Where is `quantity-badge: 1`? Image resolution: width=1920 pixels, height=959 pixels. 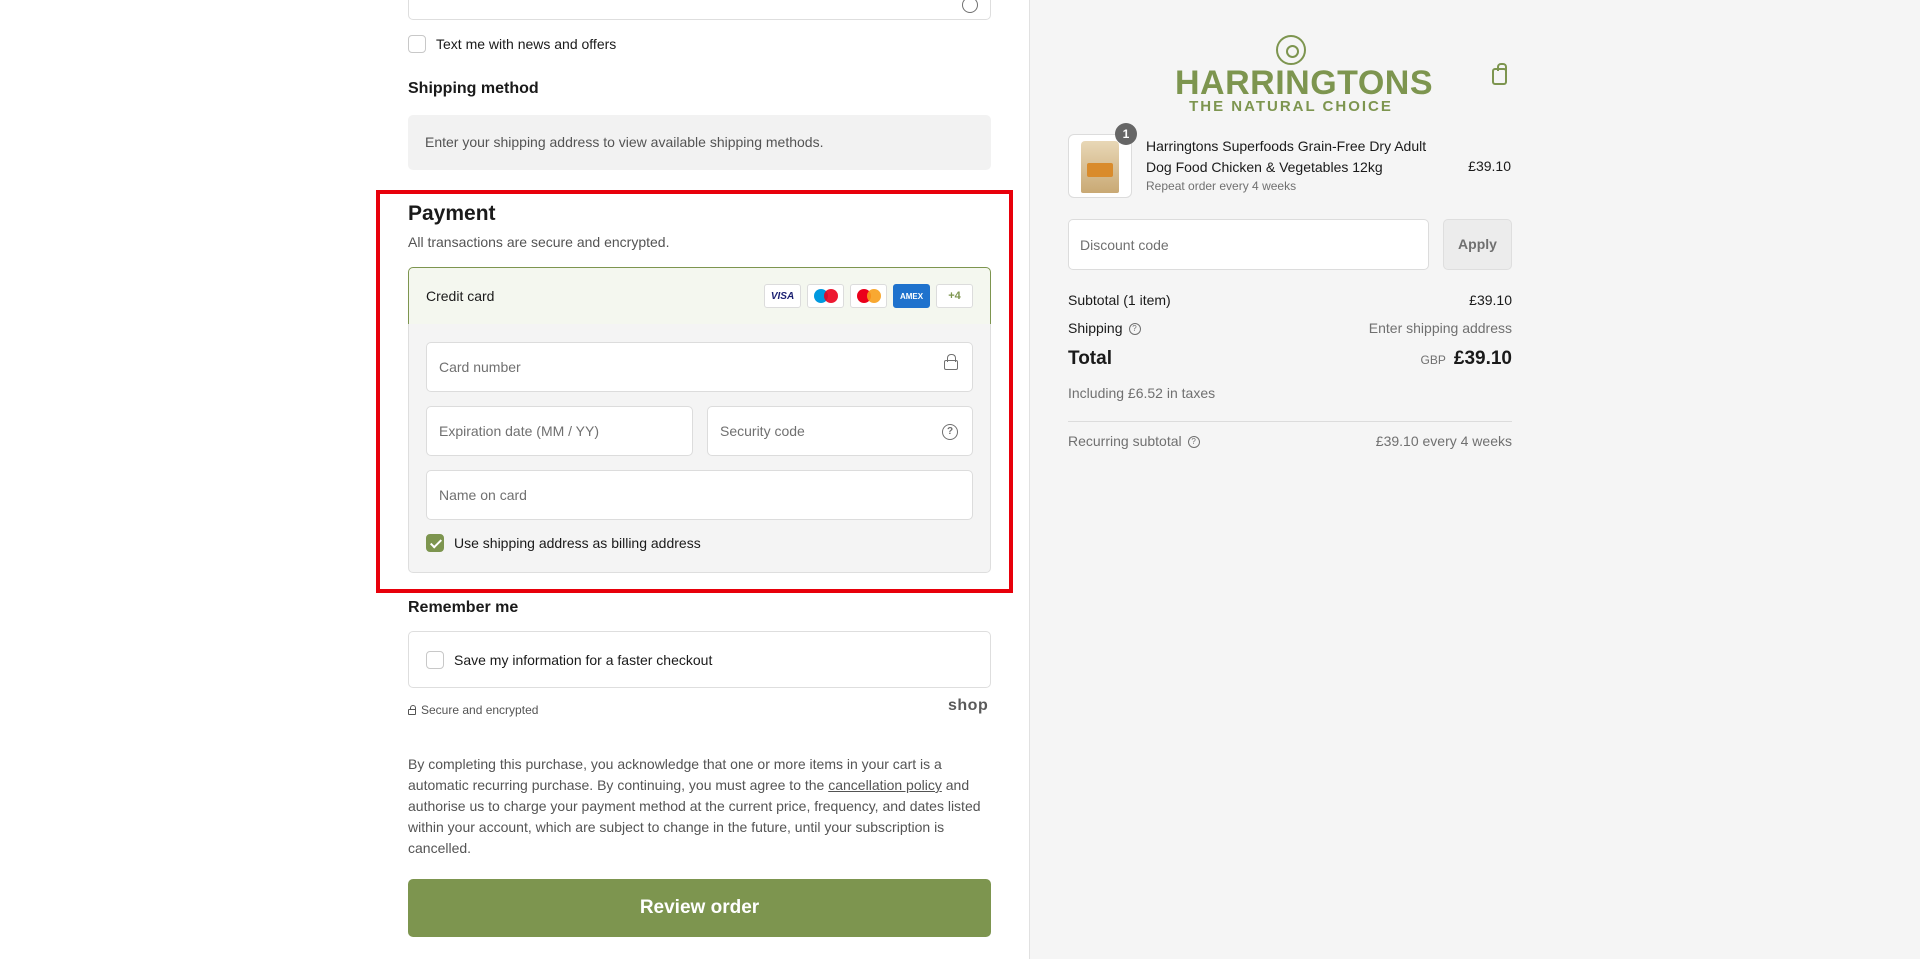
quantity-badge: 1 is located at coordinates (1126, 134).